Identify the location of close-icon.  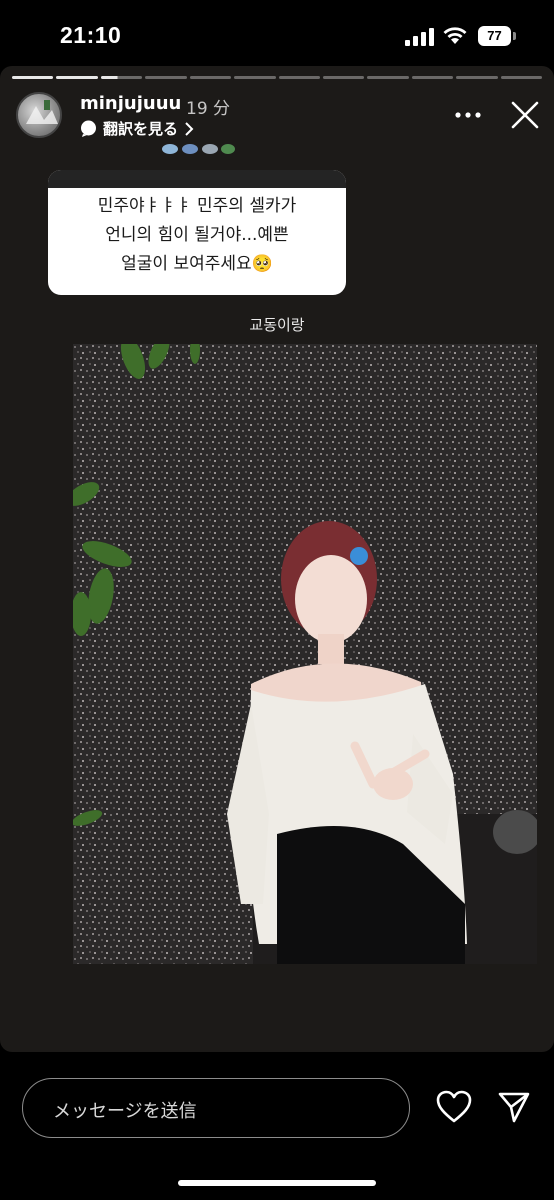
(525, 115).